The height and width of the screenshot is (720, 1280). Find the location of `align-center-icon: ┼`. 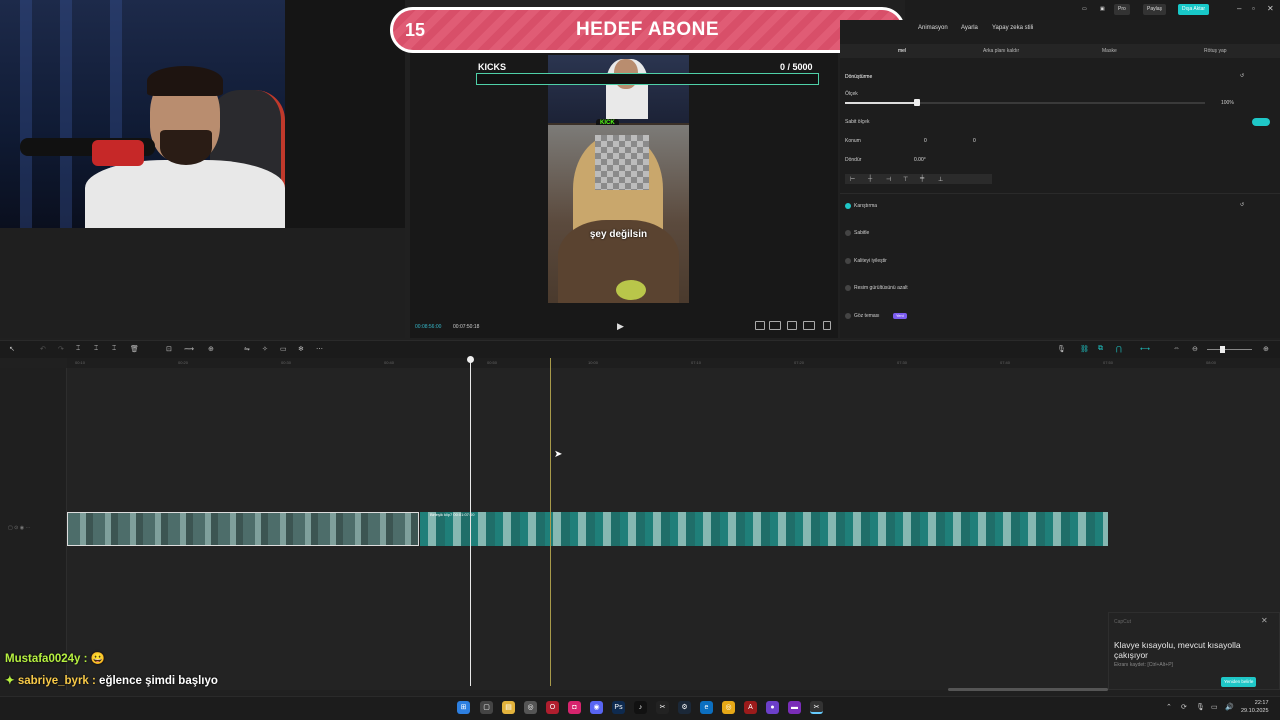

align-center-icon: ┼ is located at coordinates (870, 179).